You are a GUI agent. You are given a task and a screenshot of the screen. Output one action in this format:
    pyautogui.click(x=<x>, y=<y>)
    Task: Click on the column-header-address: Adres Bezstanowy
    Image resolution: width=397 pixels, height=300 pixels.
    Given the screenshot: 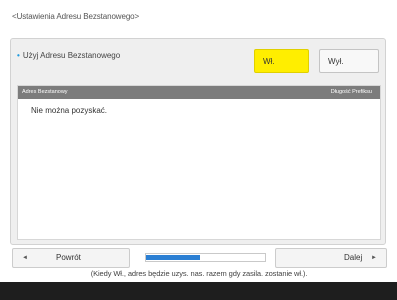 What is the action you would take?
    pyautogui.click(x=45, y=92)
    